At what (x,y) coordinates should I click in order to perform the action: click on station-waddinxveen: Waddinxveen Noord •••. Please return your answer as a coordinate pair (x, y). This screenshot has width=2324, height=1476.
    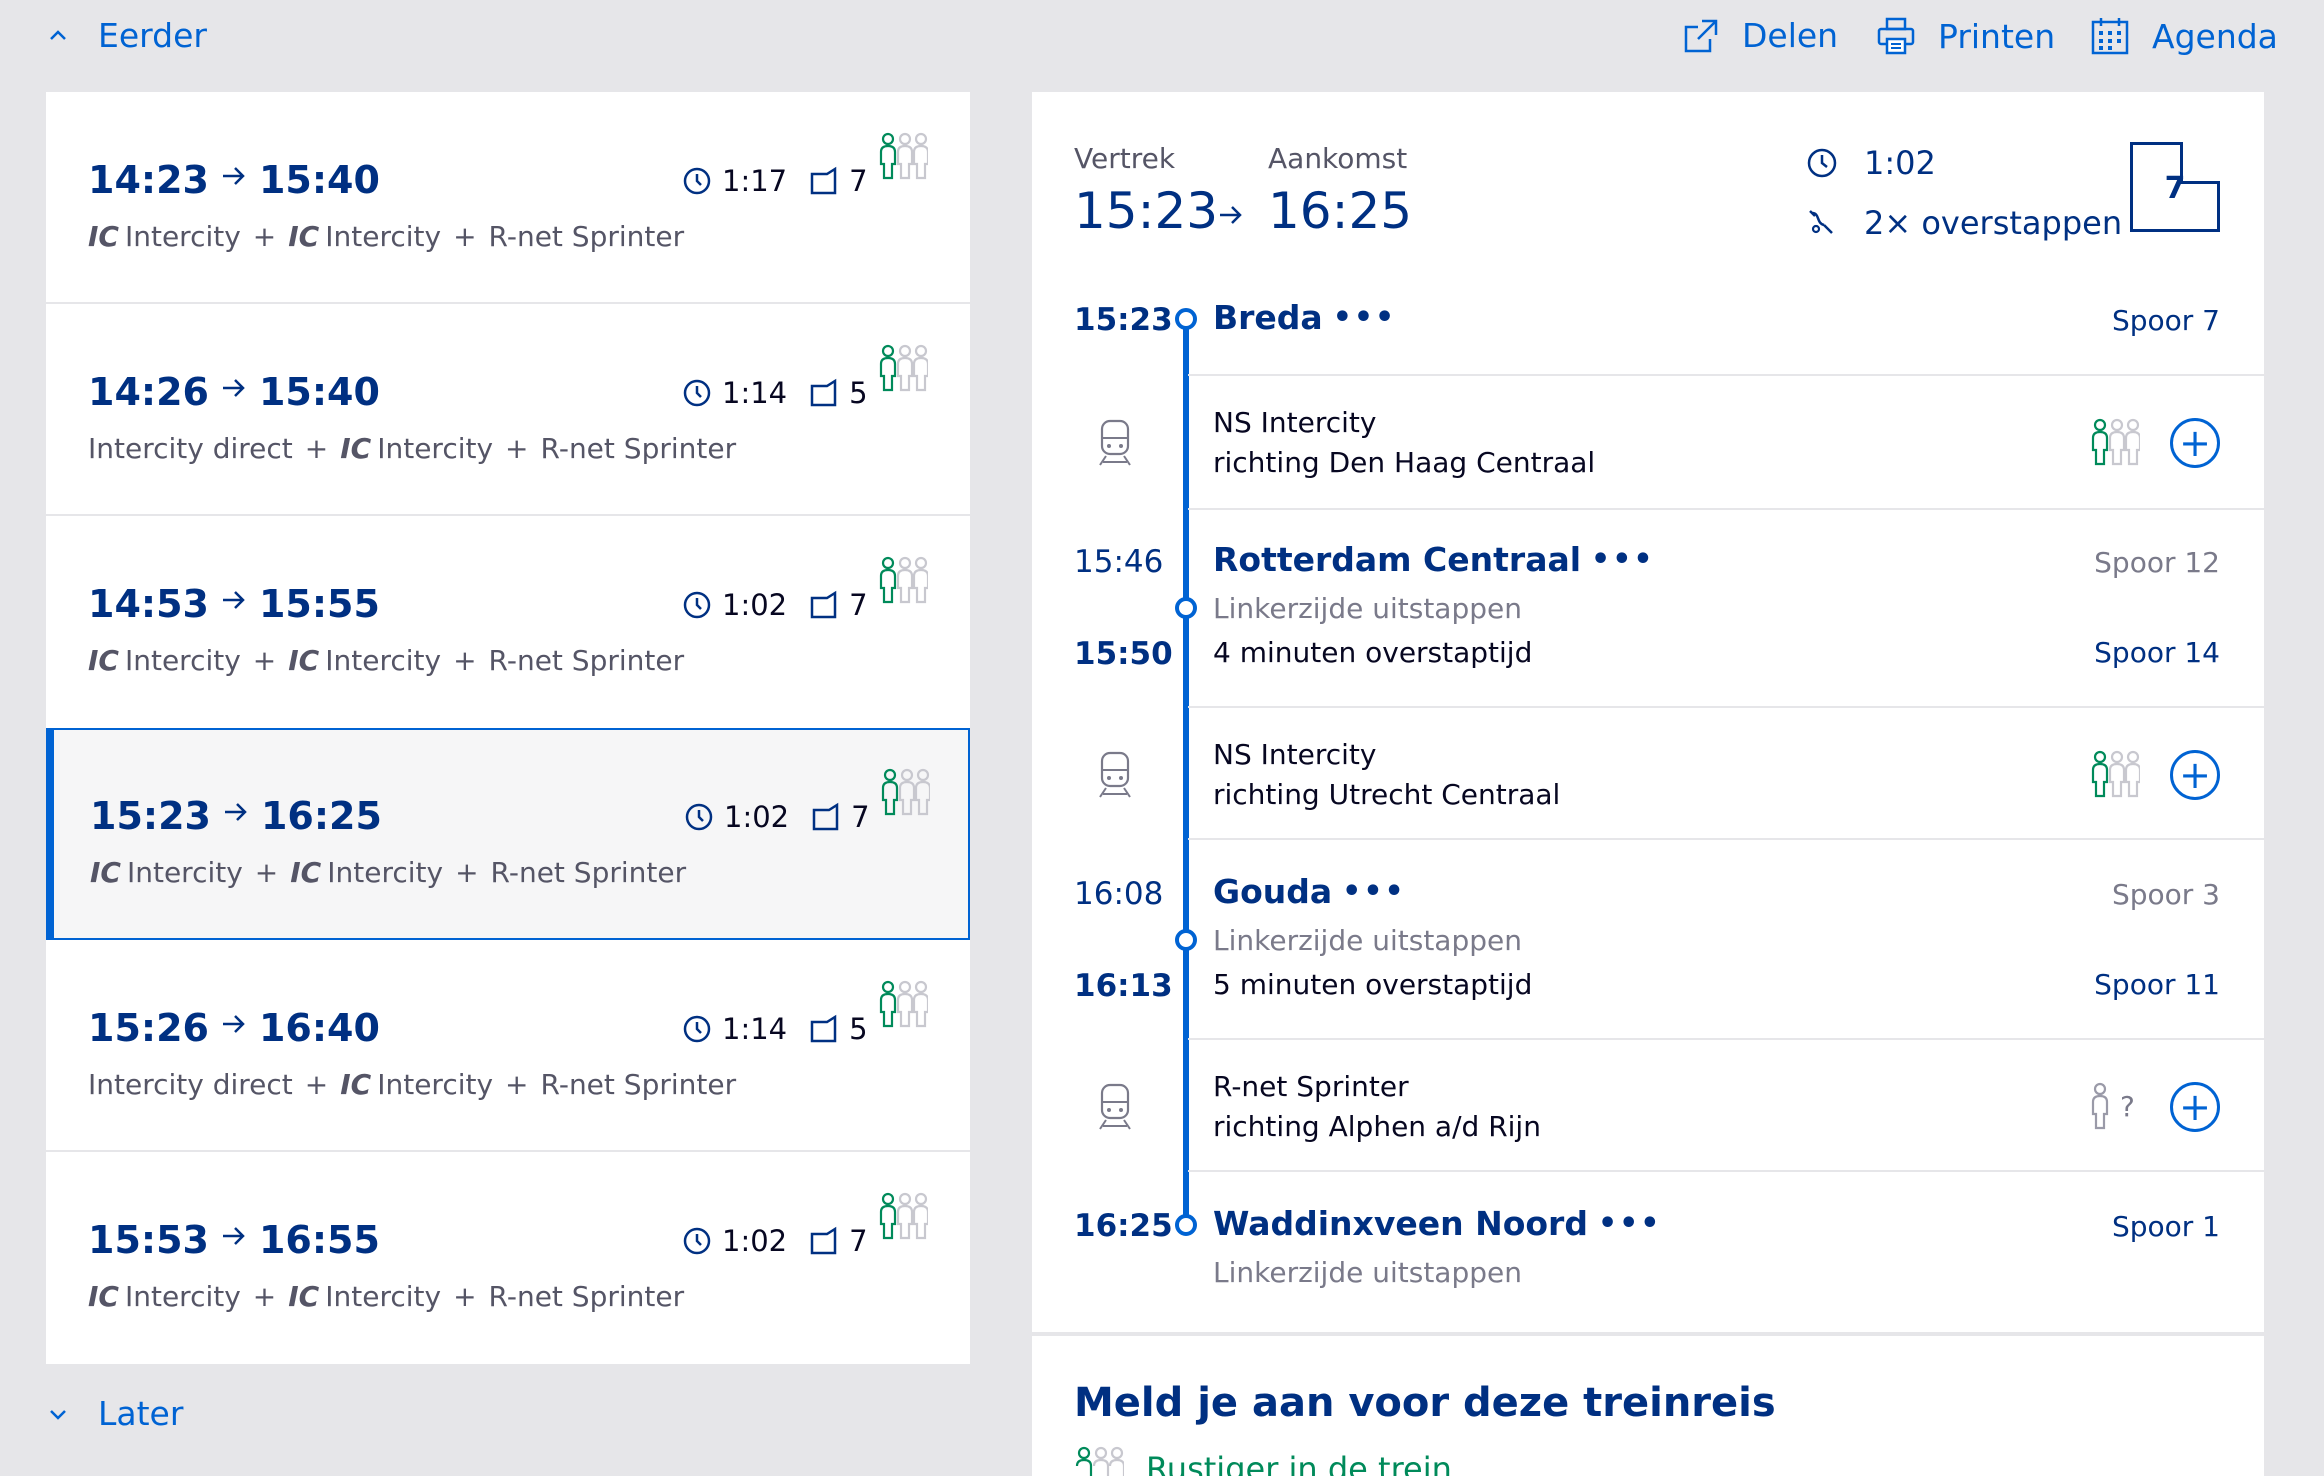
    Looking at the image, I should click on (1437, 1223).